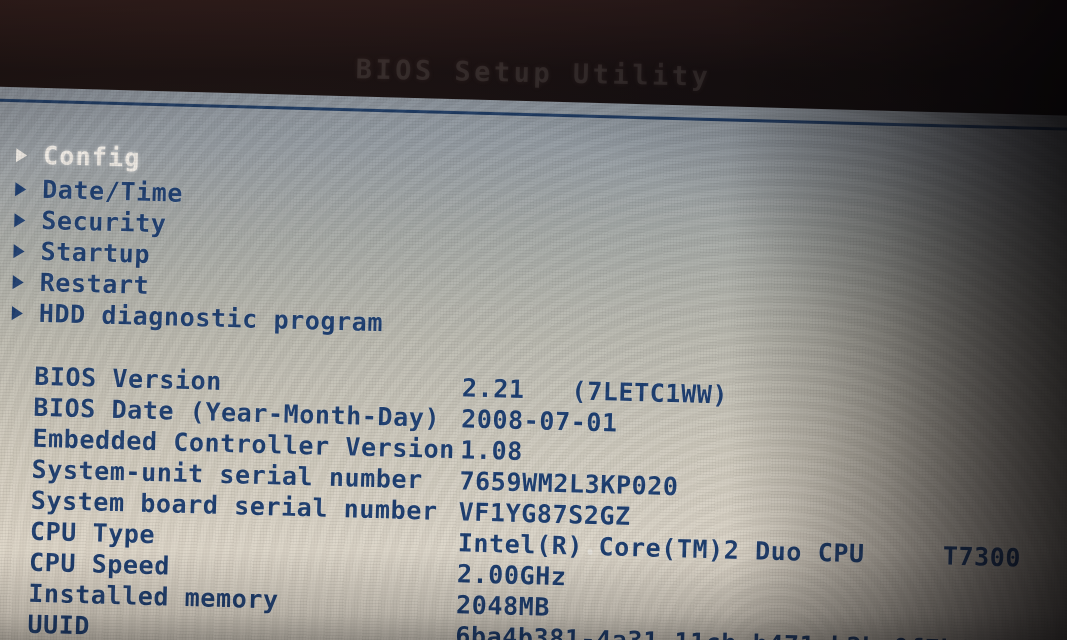  Describe the element at coordinates (94, 283) in the screenshot. I see `menu-item-label: Restart` at that location.